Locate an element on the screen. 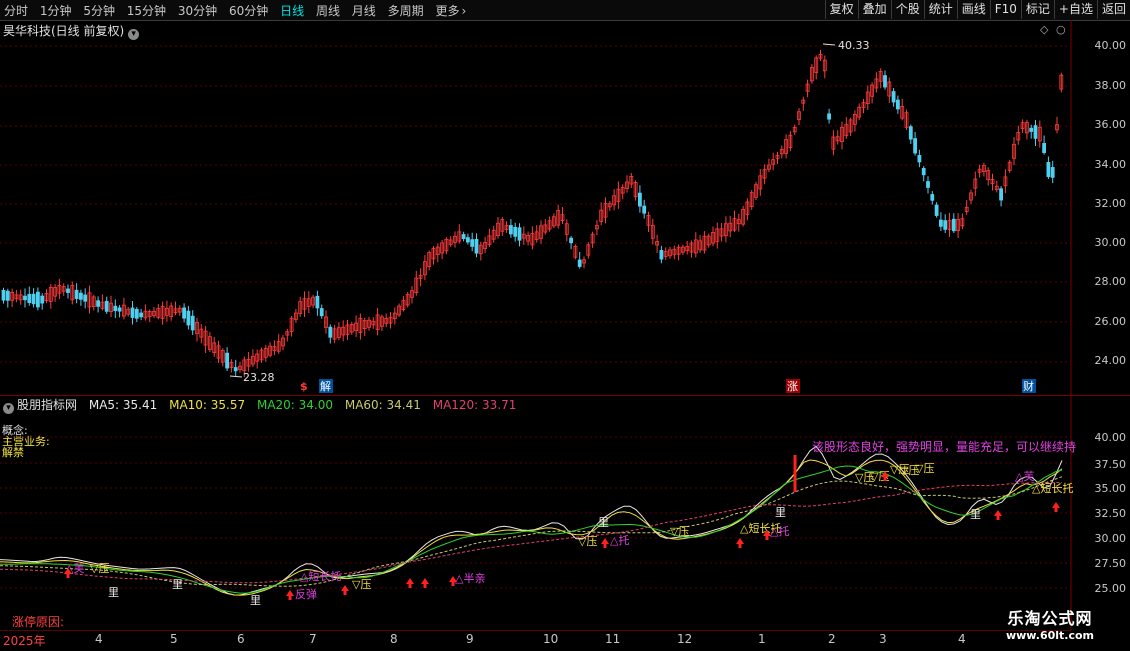 This screenshot has height=651, width=1130. timeline-label: 8 is located at coordinates (394, 639).